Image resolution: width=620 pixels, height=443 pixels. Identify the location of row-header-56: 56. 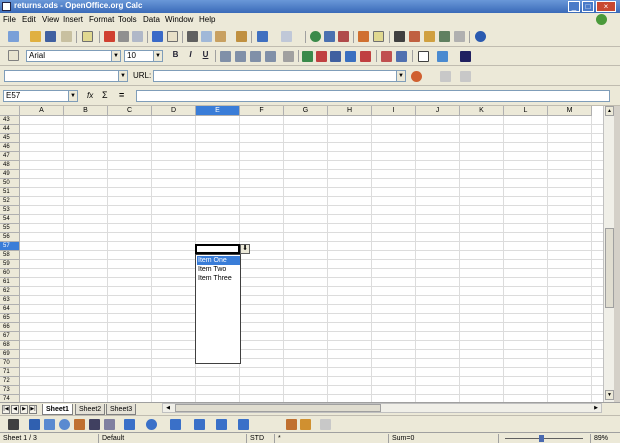
(10, 237).